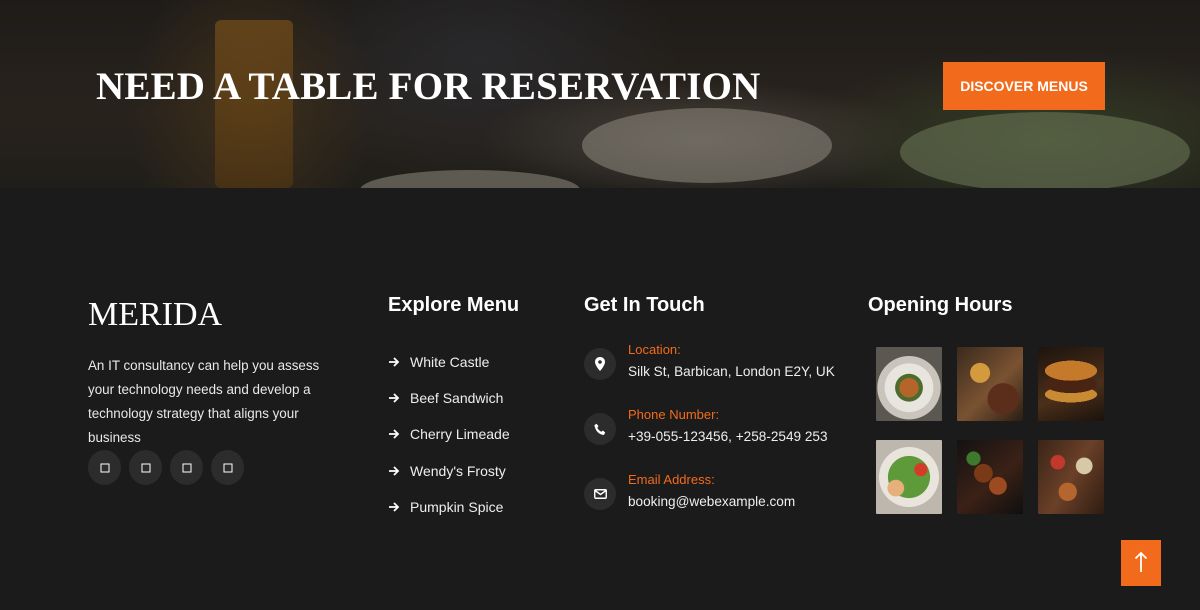  What do you see at coordinates (454, 305) in the screenshot?
I see `explore-menu-heading: Explore Menu` at bounding box center [454, 305].